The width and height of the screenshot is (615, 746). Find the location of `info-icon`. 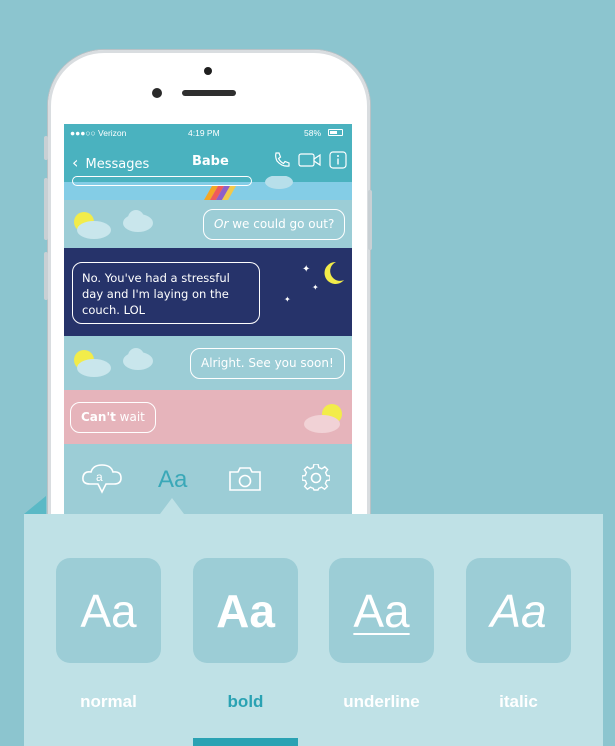

info-icon is located at coordinates (338, 160).